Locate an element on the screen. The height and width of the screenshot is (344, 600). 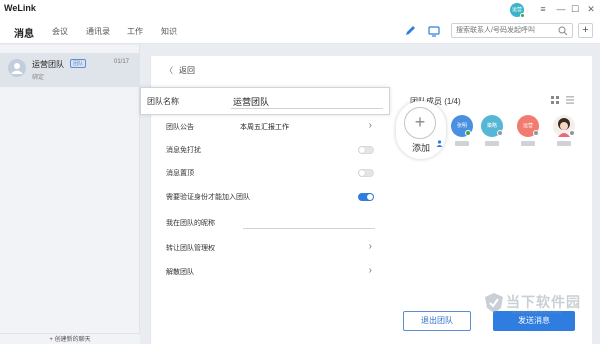
watermark-url: www.downxia.com is located at coordinates (537, 313).